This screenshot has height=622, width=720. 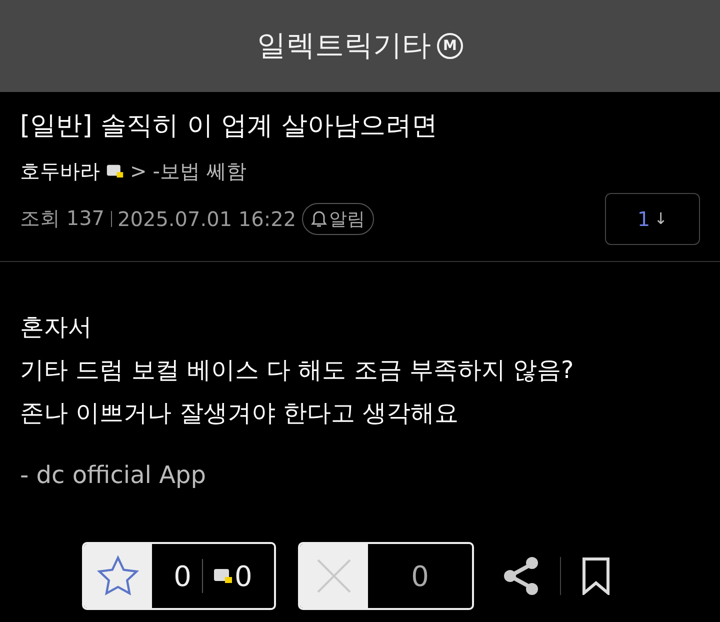 What do you see at coordinates (60, 171) in the screenshot?
I see `author-name: 호두바라` at bounding box center [60, 171].